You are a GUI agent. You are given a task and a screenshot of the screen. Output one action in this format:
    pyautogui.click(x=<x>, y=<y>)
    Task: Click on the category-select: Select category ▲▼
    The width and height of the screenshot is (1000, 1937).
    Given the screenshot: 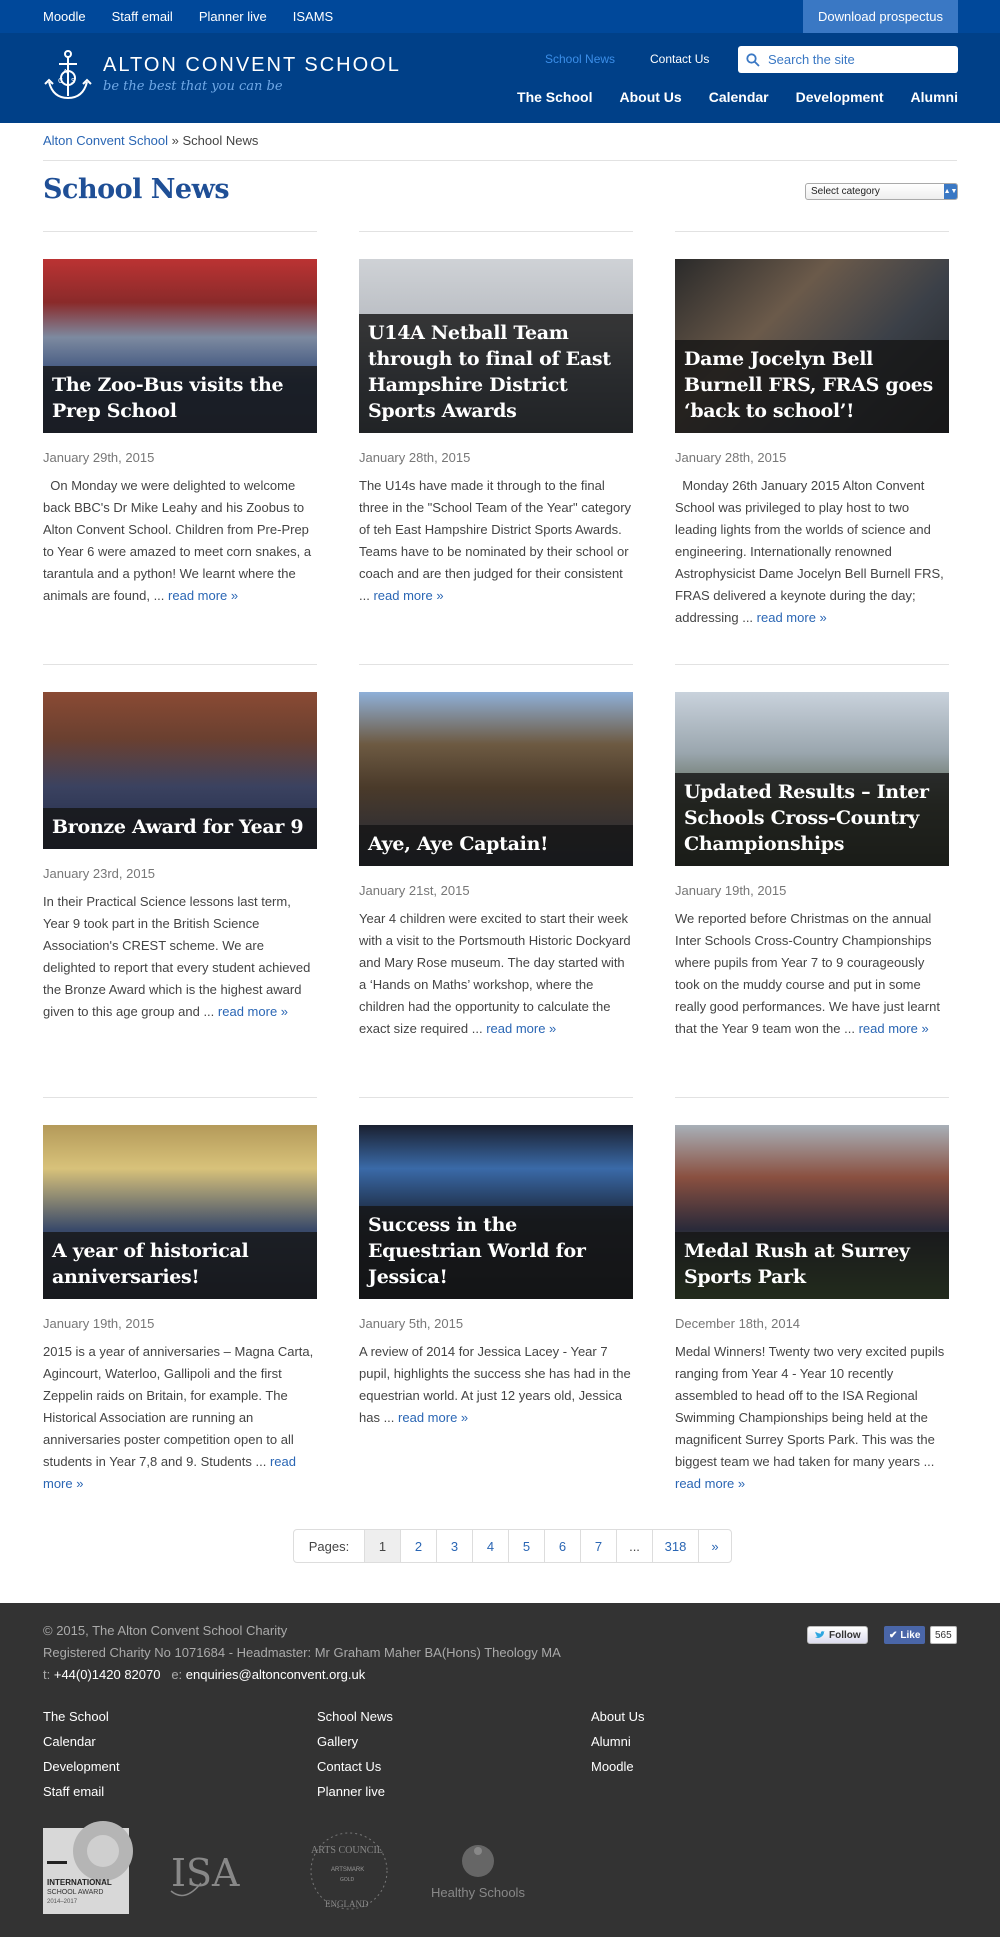 What is the action you would take?
    pyautogui.click(x=881, y=191)
    